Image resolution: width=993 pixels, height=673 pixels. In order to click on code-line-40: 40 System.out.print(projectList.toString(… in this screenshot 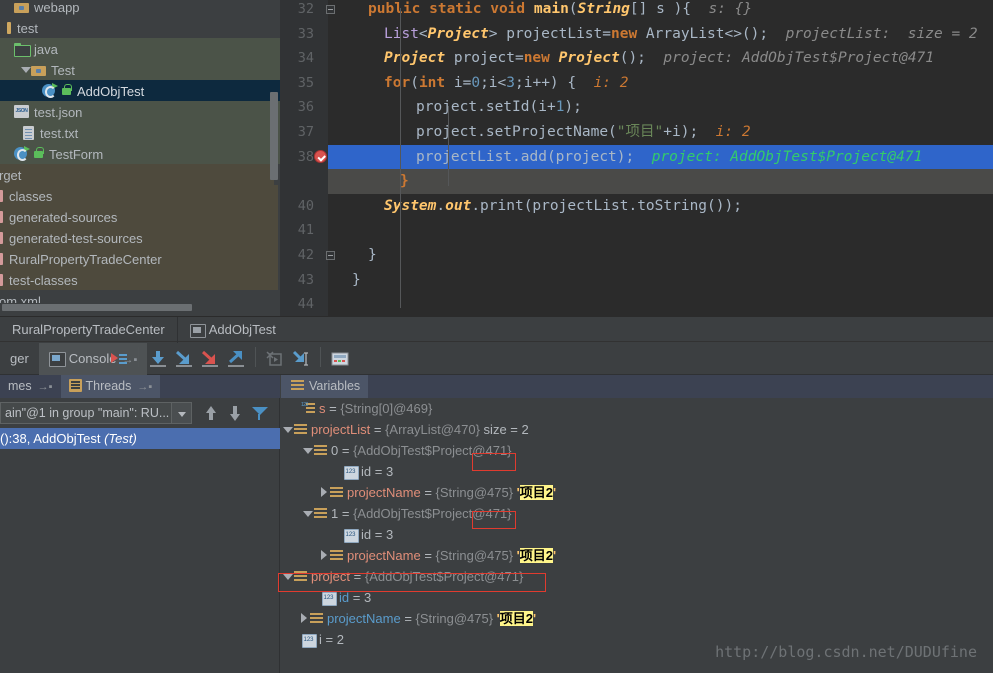, I will do `click(636, 206)`.